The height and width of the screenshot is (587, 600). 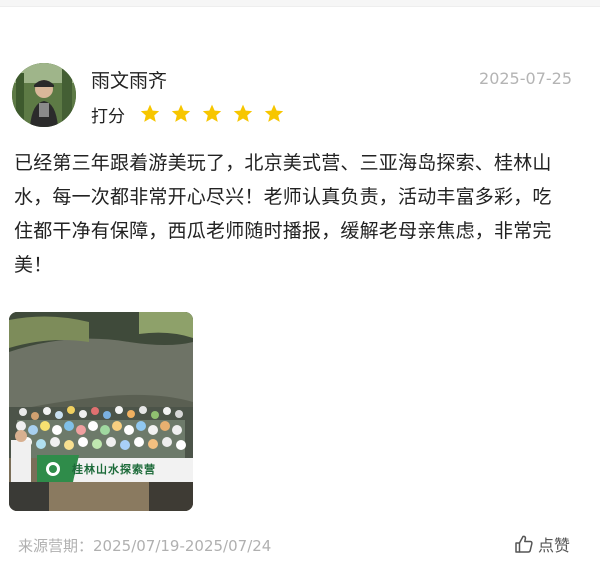 I want to click on thumbs-up-icon, so click(x=524, y=544).